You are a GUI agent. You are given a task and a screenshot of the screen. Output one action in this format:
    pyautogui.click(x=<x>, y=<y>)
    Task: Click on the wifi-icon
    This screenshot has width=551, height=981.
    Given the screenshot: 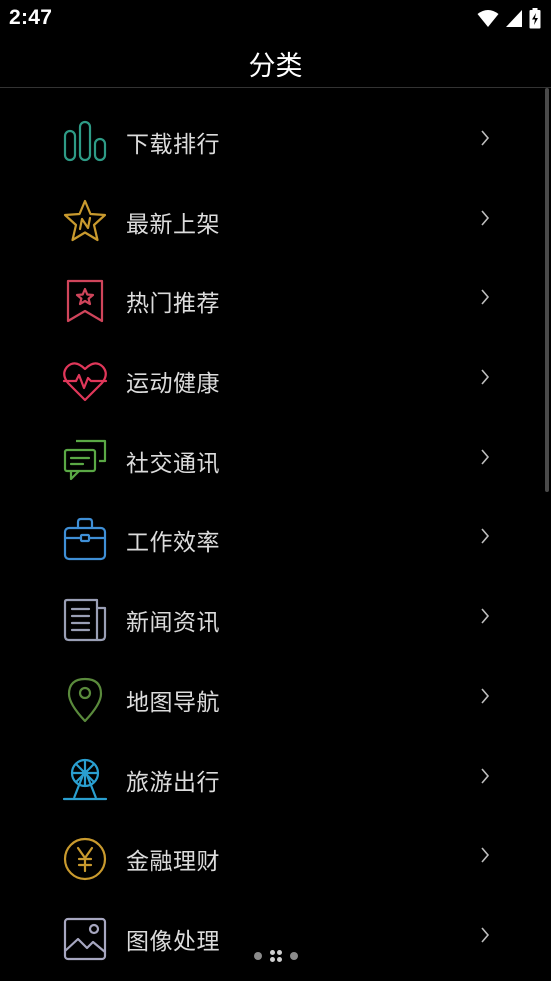 What is the action you would take?
    pyautogui.click(x=488, y=18)
    